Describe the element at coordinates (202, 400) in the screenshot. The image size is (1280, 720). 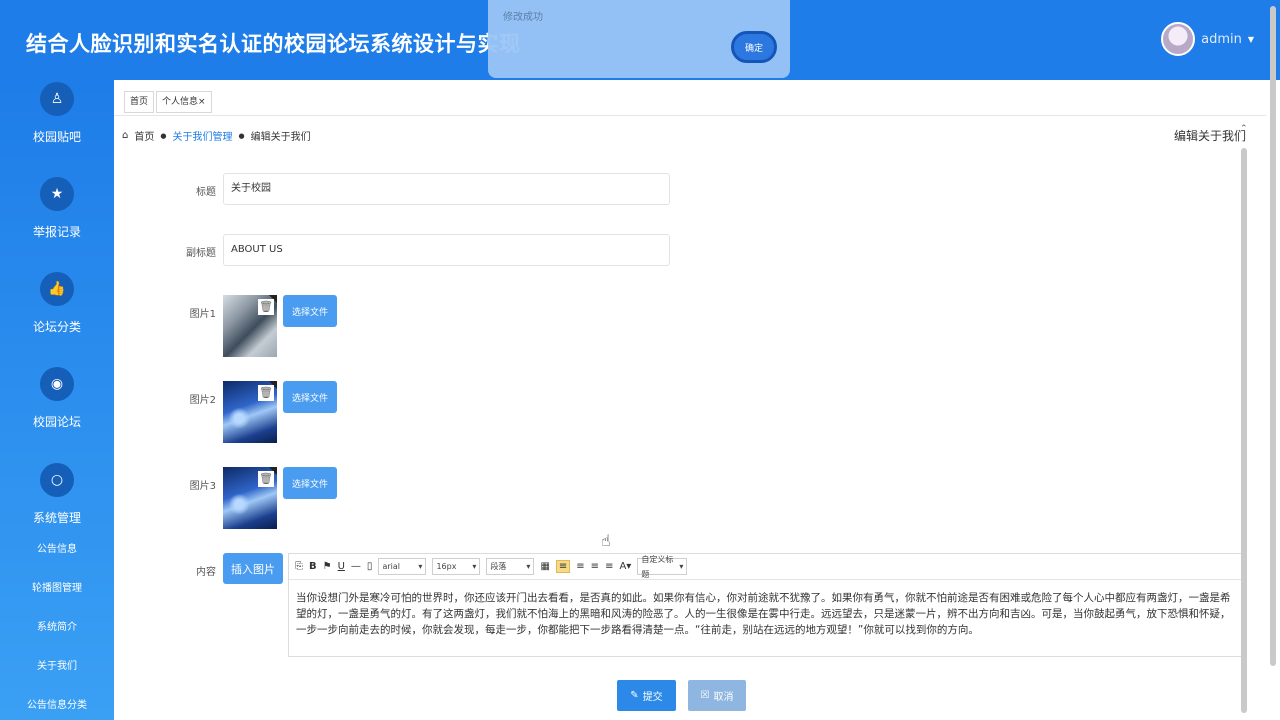
I see `image2-label: 图片2` at that location.